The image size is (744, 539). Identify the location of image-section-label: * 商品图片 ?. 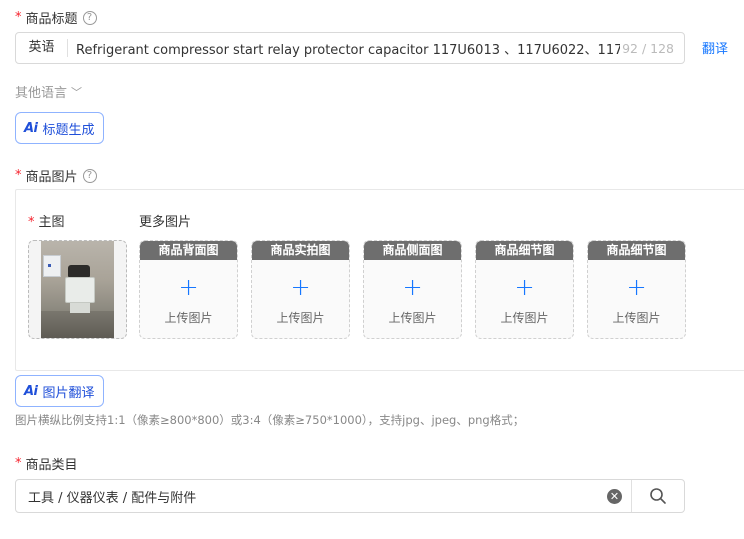
(56, 175).